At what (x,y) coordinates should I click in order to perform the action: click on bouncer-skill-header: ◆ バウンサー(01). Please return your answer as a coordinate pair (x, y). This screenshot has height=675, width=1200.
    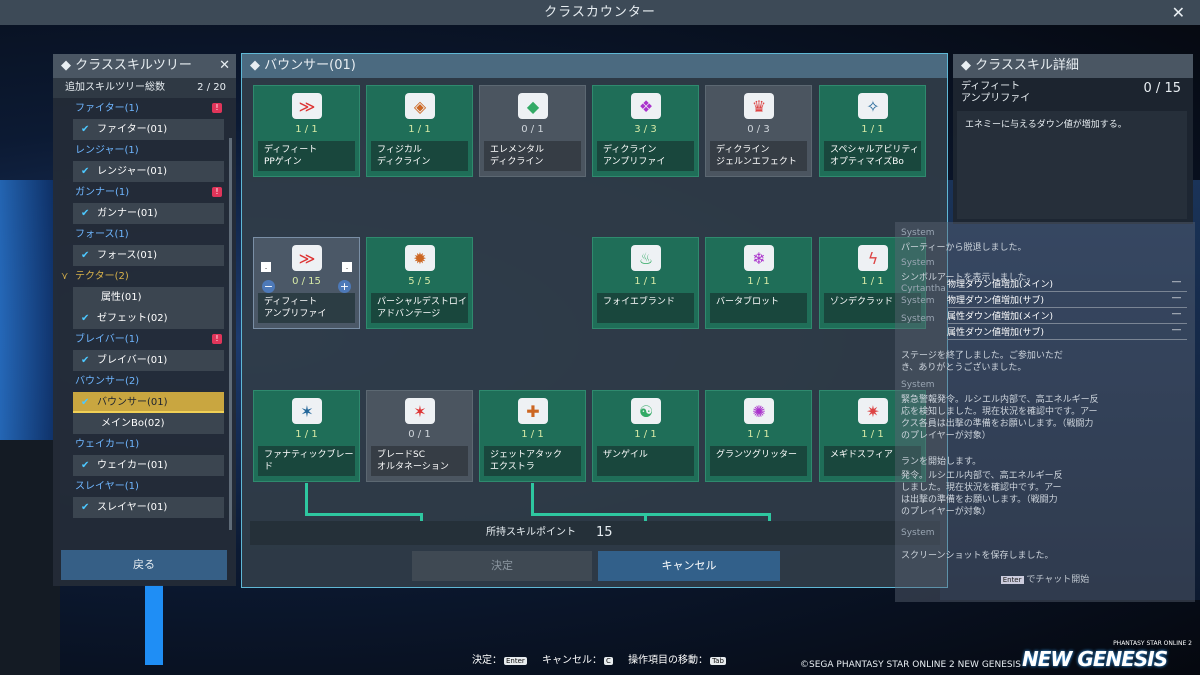
    Looking at the image, I should click on (594, 66).